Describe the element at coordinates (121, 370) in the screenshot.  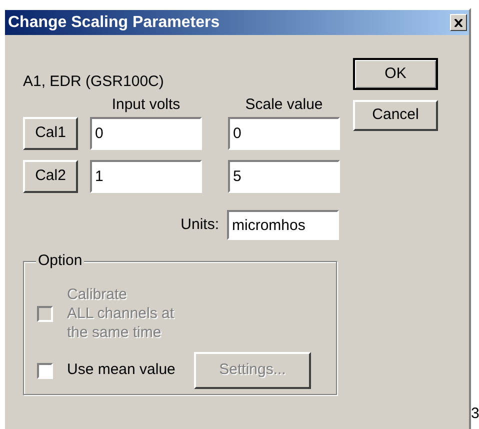
I see `checkbox-label: Use mean value` at that location.